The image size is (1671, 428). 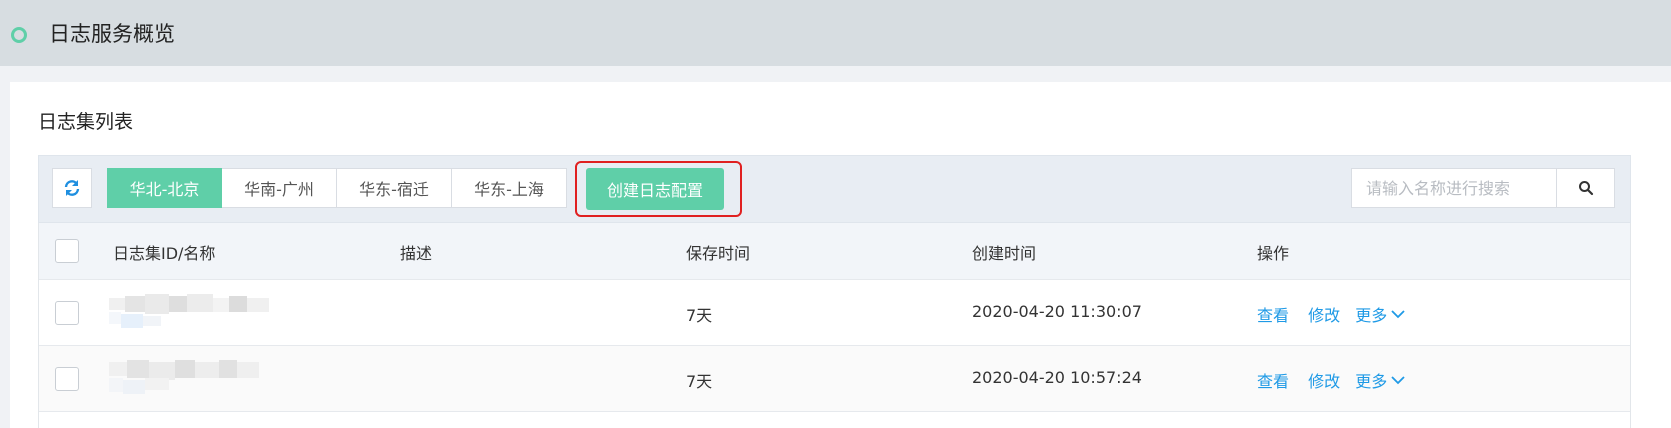 I want to click on table-row, so click(x=834, y=419).